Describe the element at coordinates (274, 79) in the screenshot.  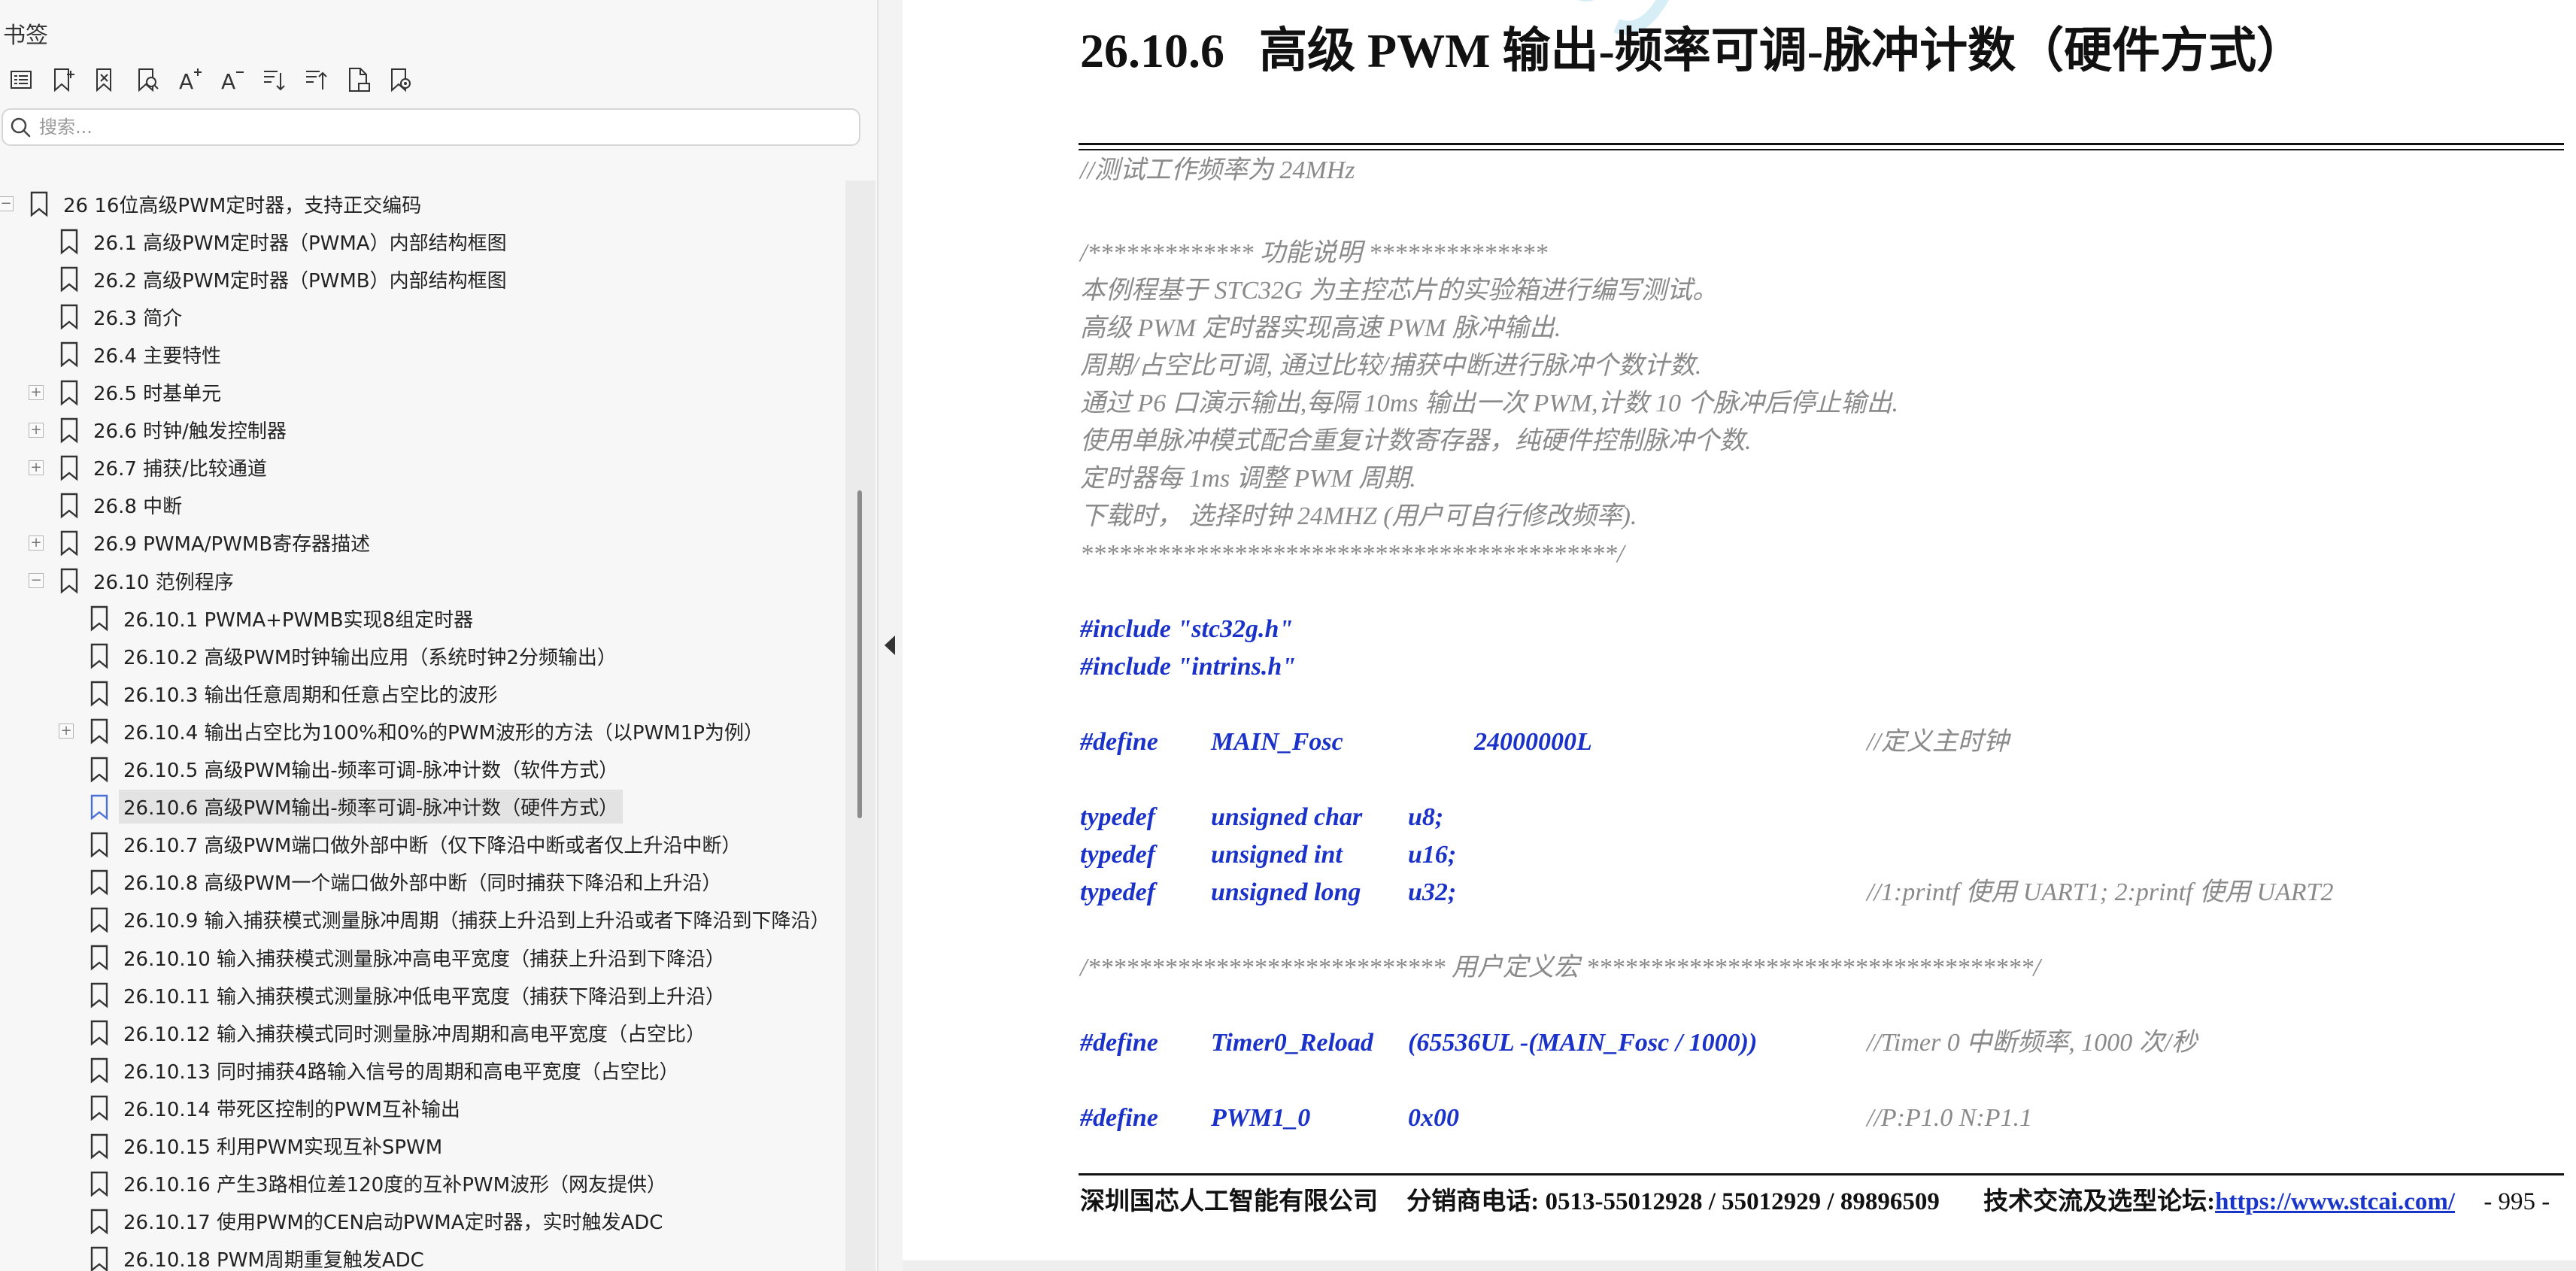
I see `expand-all-button` at that location.